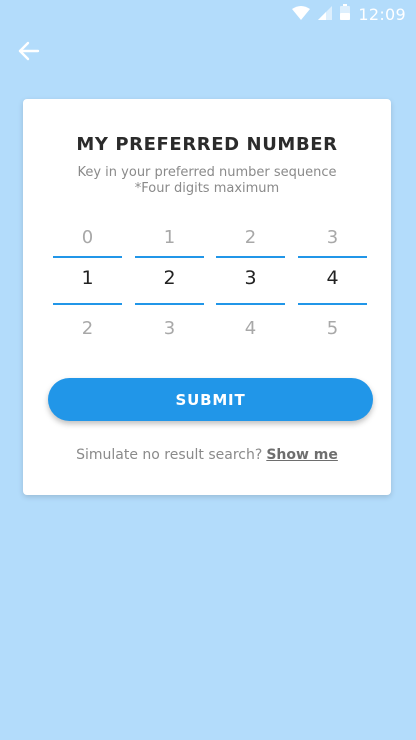 This screenshot has width=416, height=740. What do you see at coordinates (169, 455) in the screenshot?
I see `simulate-text: Simulate no result search?` at bounding box center [169, 455].